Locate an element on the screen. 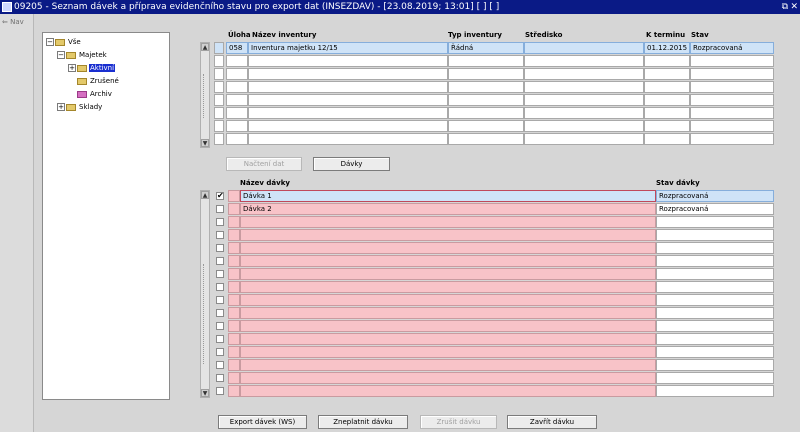 The image size is (800, 432). cell-termin: 01.12.2015 is located at coordinates (667, 48).